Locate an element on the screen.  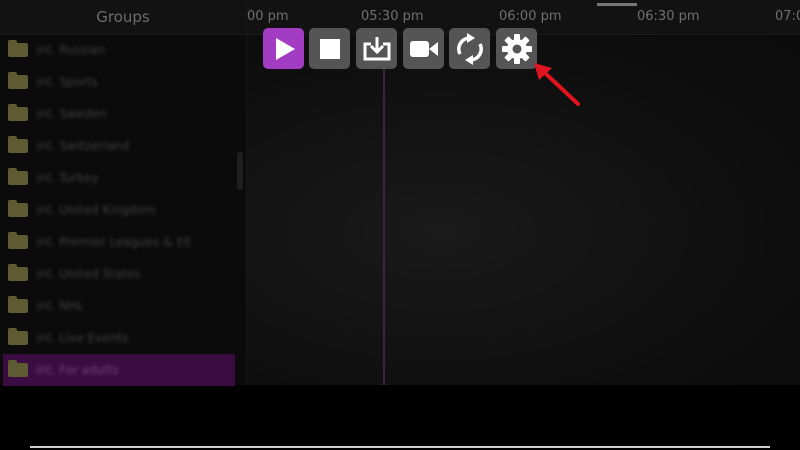
refresh-icon is located at coordinates (469, 48).